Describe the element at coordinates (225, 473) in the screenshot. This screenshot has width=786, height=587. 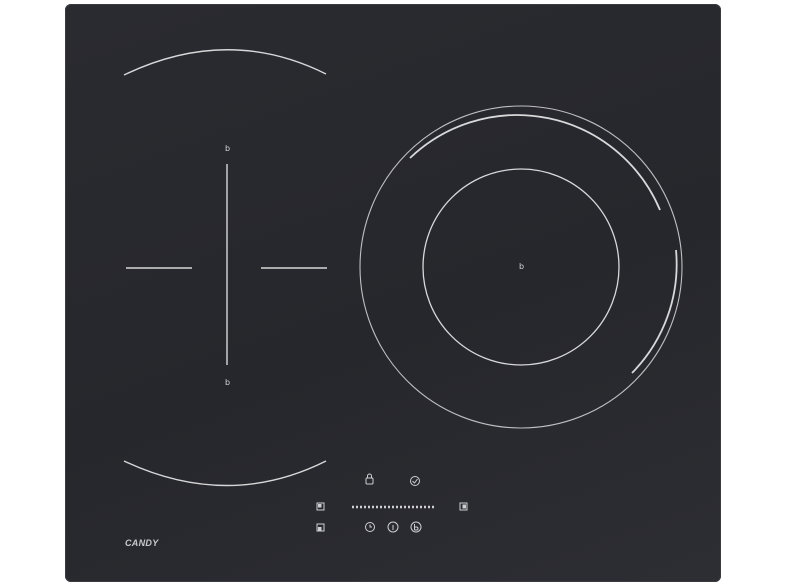
I see `left-zone-bottom-arc` at that location.